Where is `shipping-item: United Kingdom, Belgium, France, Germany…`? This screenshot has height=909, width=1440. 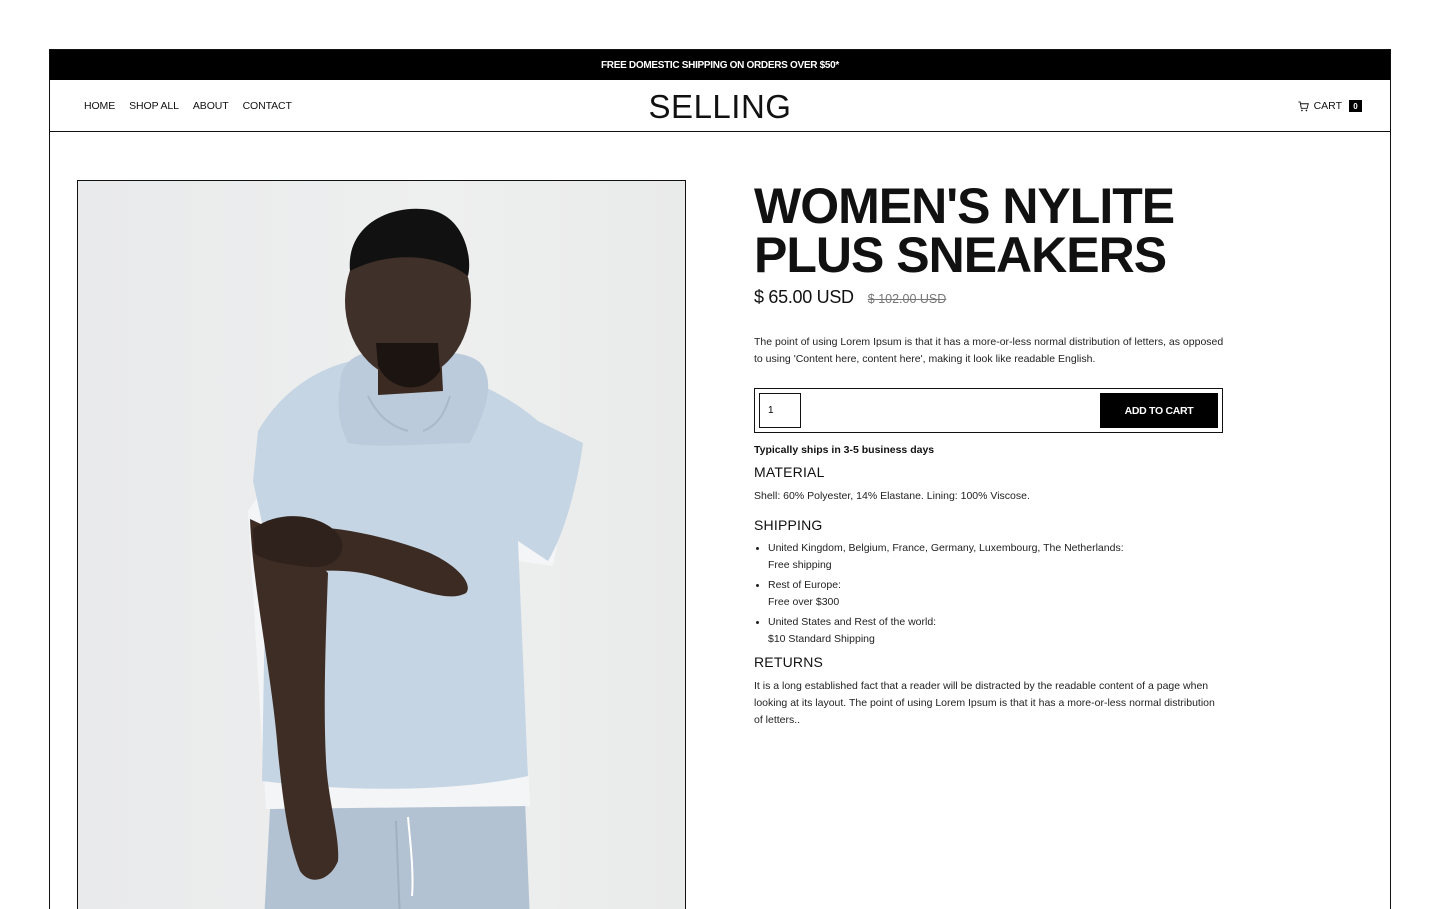
shipping-item: United Kingdom, Belgium, France, Germany… is located at coordinates (996, 557).